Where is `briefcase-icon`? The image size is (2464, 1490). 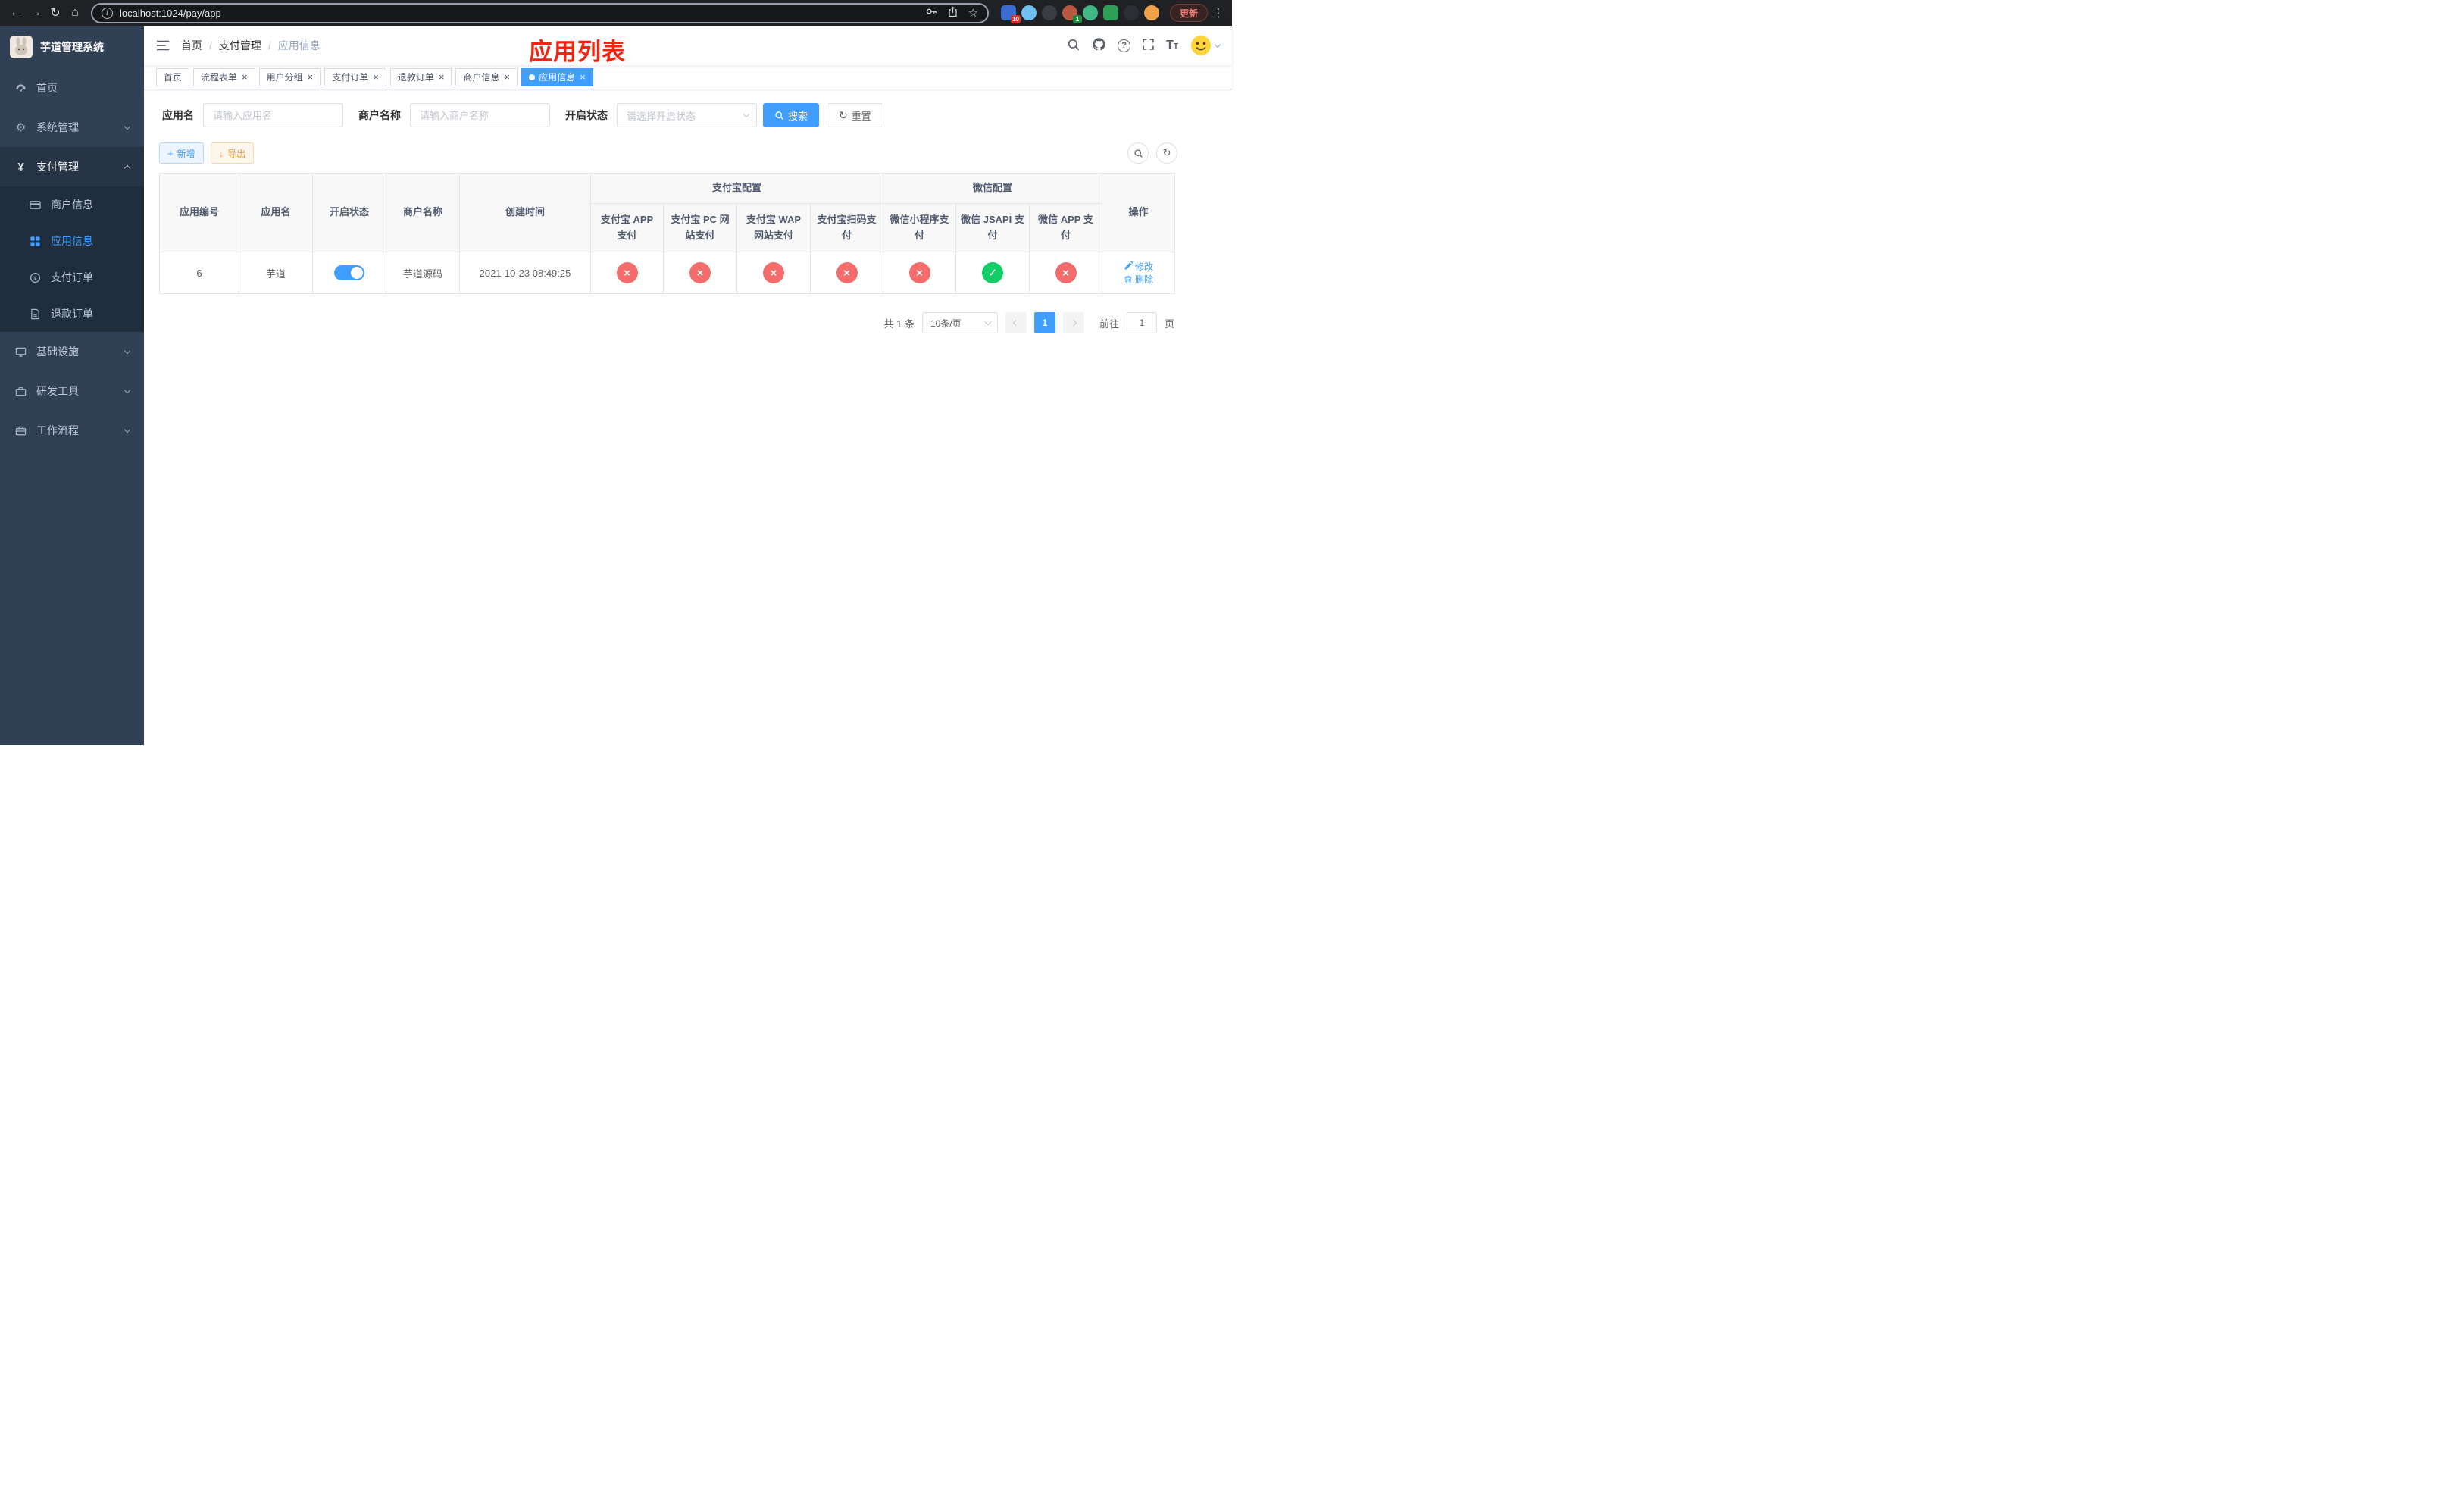
briefcase-icon is located at coordinates (20, 431).